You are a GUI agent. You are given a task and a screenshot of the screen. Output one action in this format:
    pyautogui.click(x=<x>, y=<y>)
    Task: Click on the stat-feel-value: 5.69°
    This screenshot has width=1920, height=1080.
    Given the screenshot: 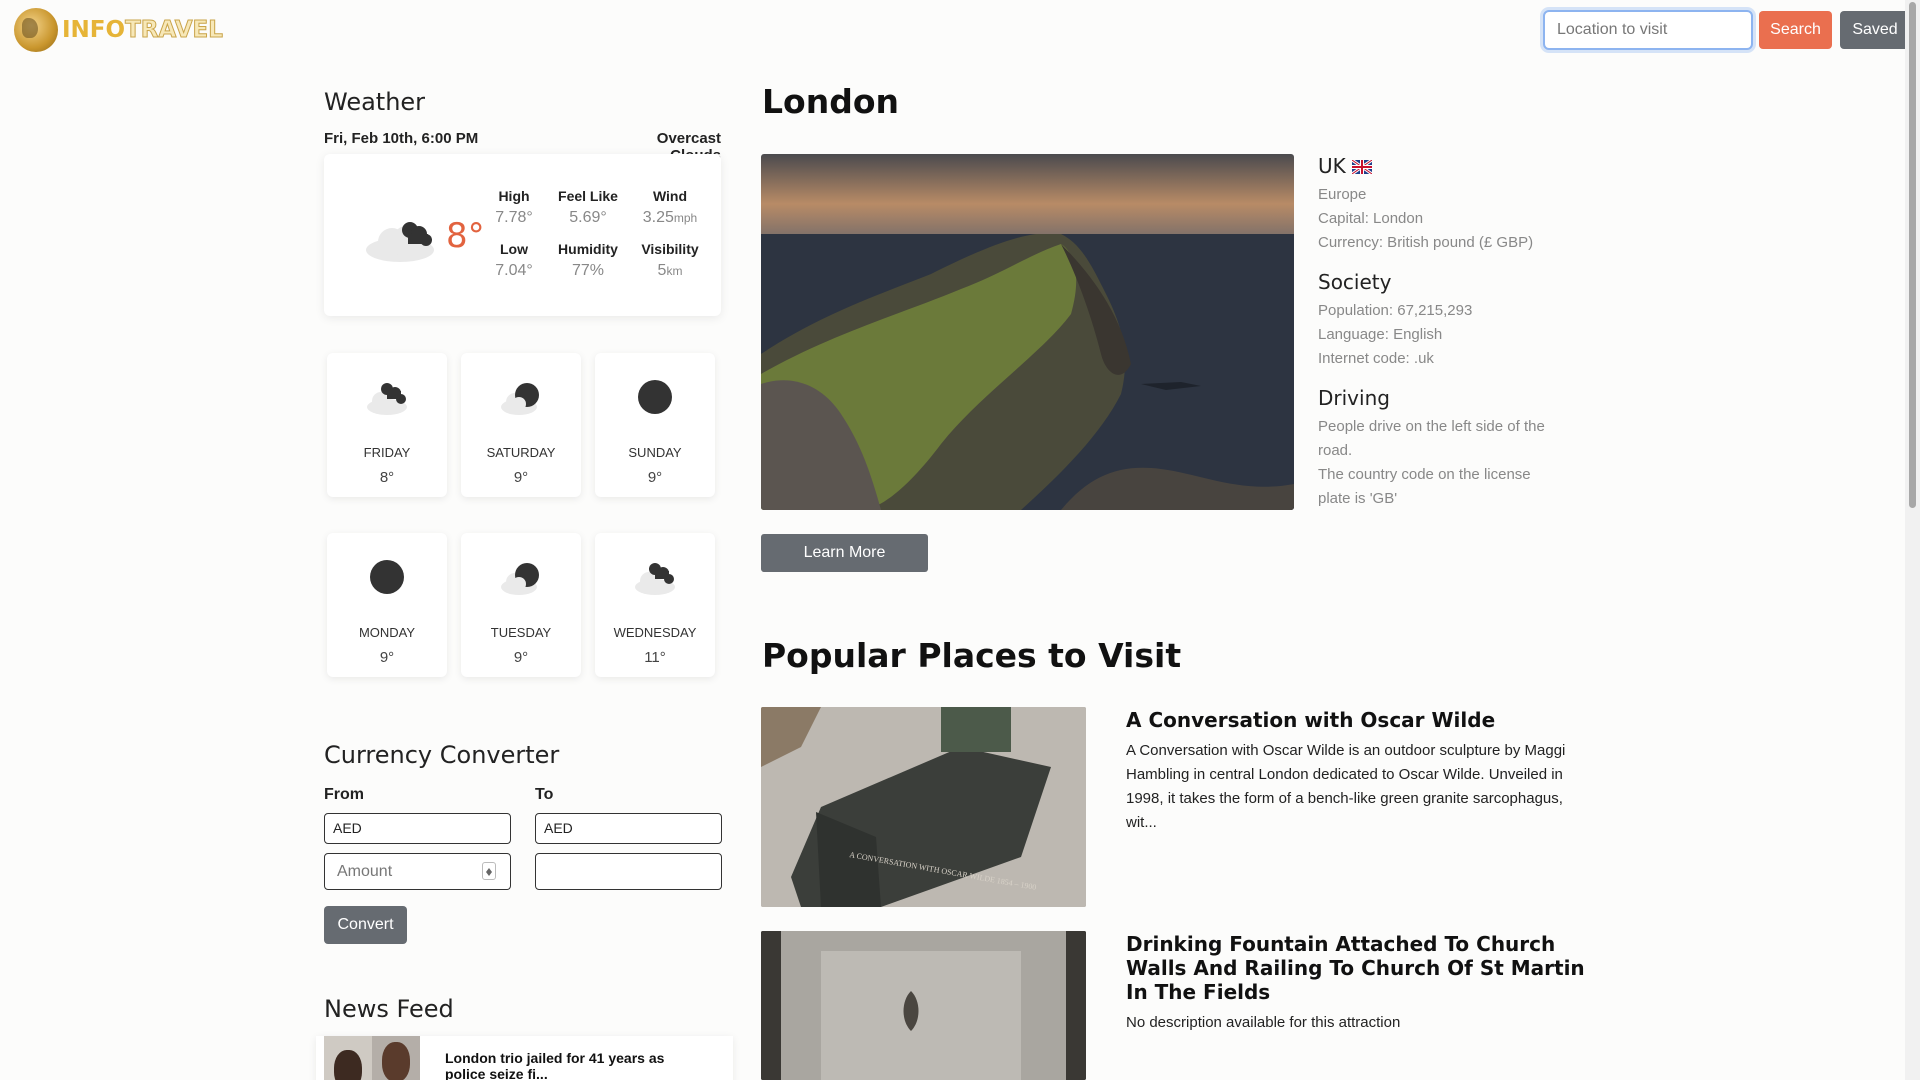 What is the action you would take?
    pyautogui.click(x=588, y=217)
    